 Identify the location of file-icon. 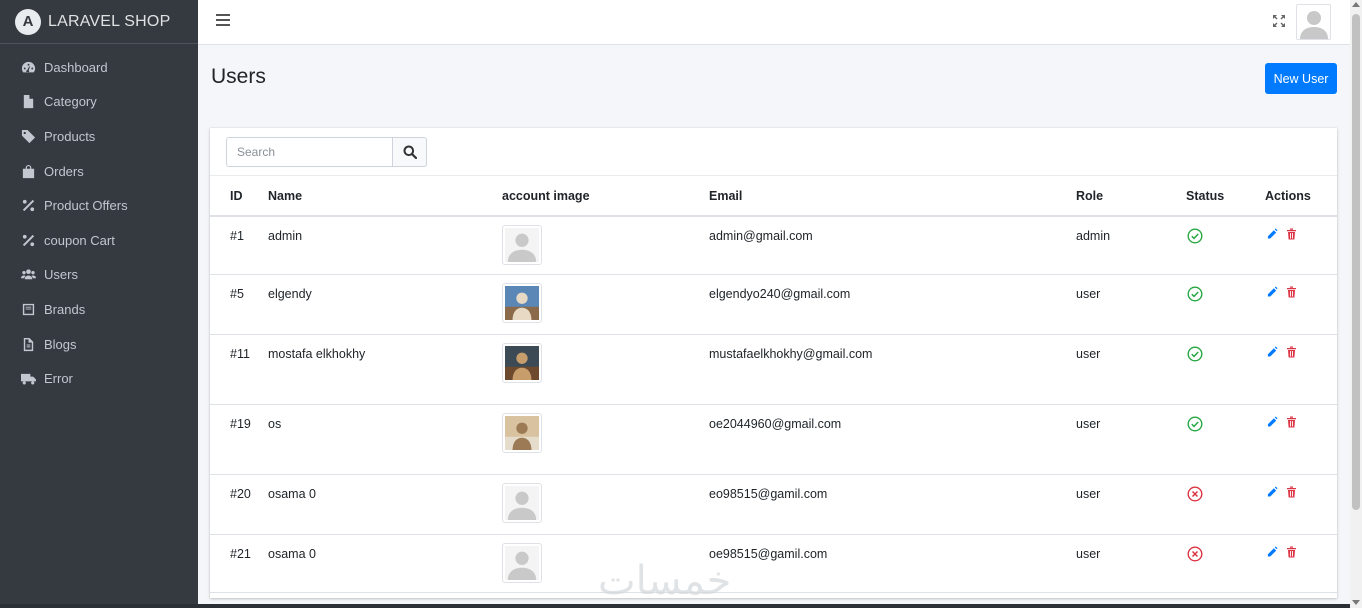
(28, 102).